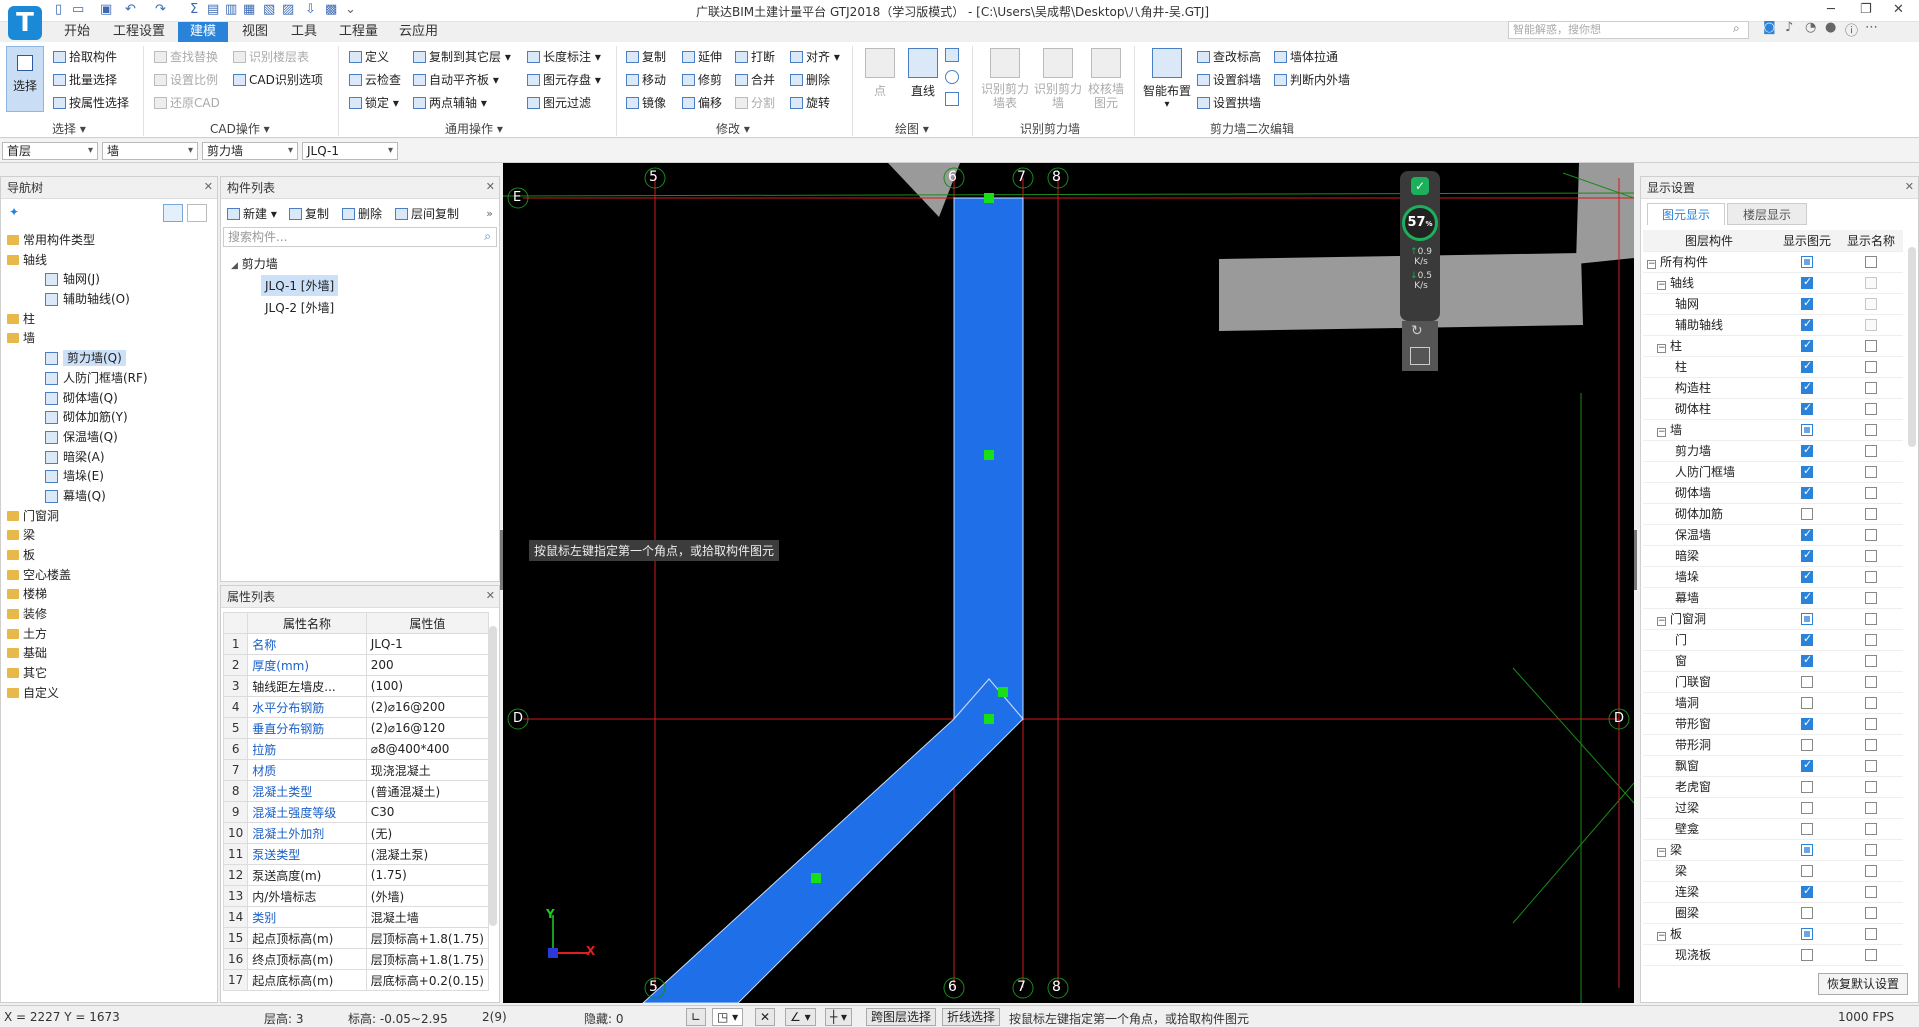 Image resolution: width=1919 pixels, height=1027 pixels. I want to click on set-arch-wall-button: 设置拱墙, so click(1229, 102).